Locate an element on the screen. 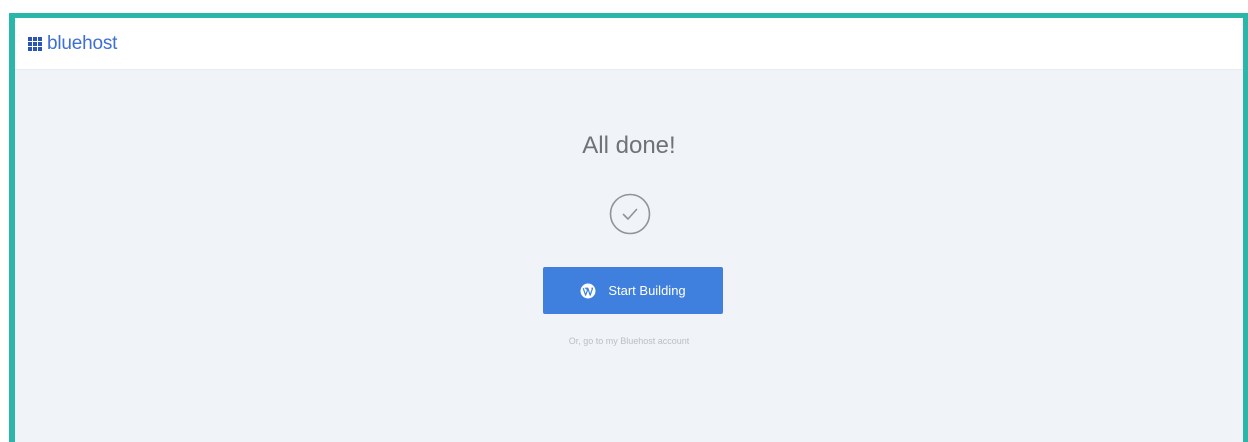  frame-border-left-gap is located at coordinates (4, 227).